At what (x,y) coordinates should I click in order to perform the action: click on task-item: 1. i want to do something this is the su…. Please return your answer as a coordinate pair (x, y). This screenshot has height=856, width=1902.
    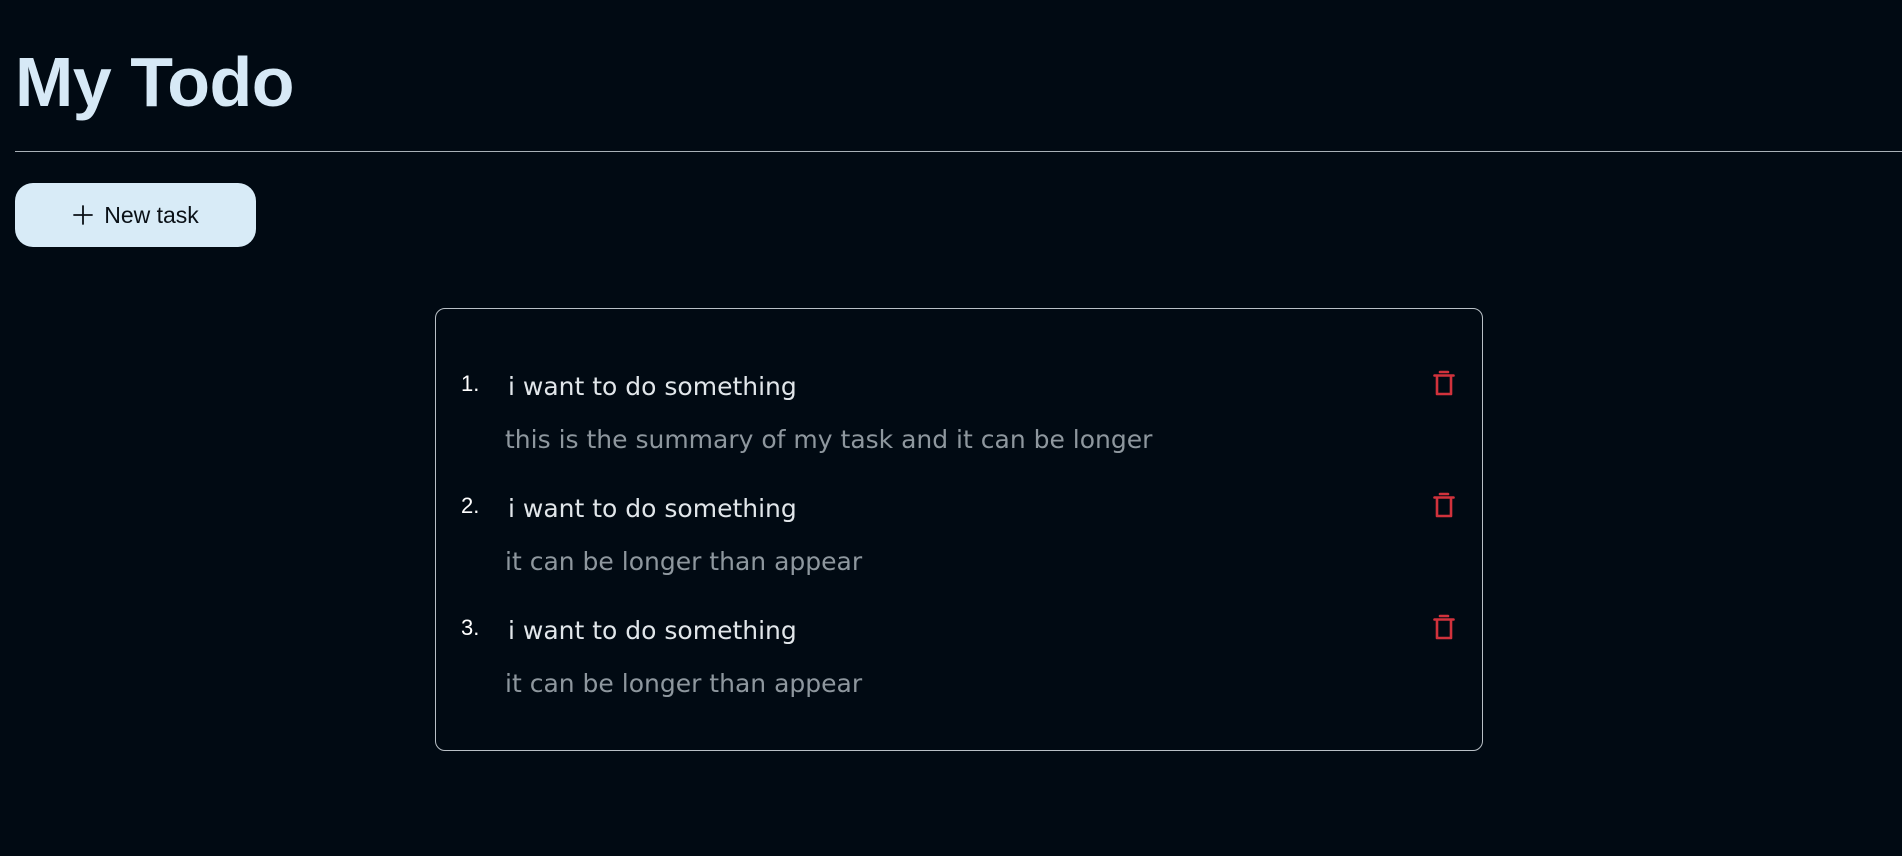
    Looking at the image, I should click on (959, 424).